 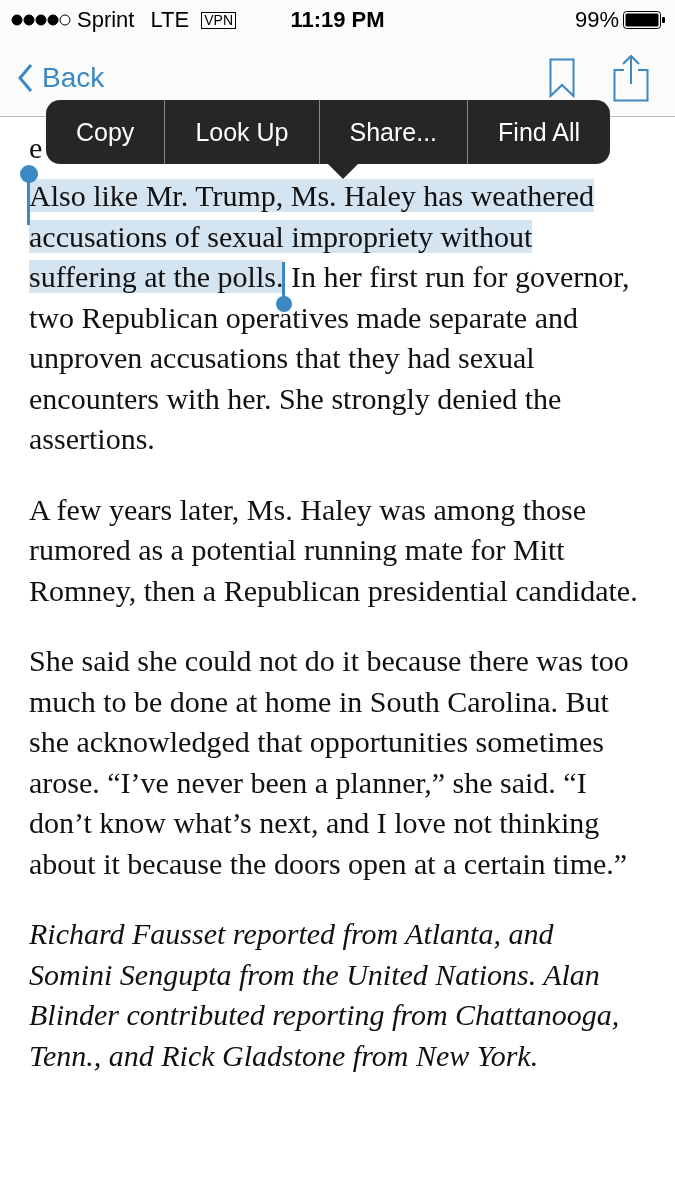 What do you see at coordinates (337, 19) in the screenshot?
I see `clock-time: 11:19 PM` at bounding box center [337, 19].